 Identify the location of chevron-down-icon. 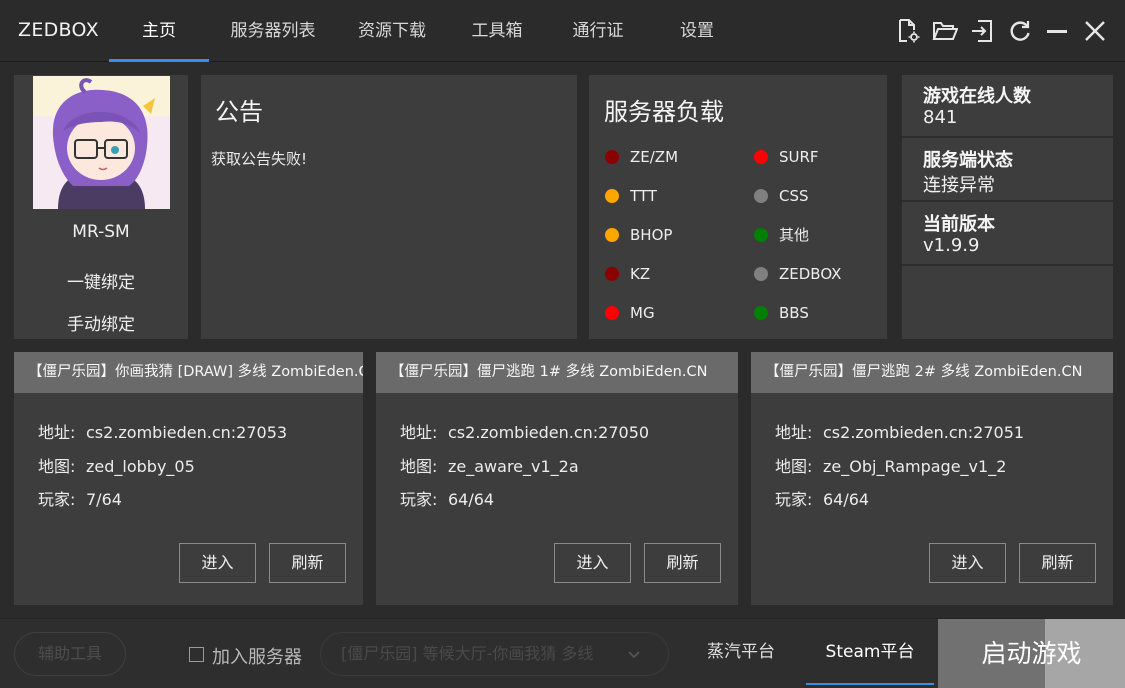
(634, 654).